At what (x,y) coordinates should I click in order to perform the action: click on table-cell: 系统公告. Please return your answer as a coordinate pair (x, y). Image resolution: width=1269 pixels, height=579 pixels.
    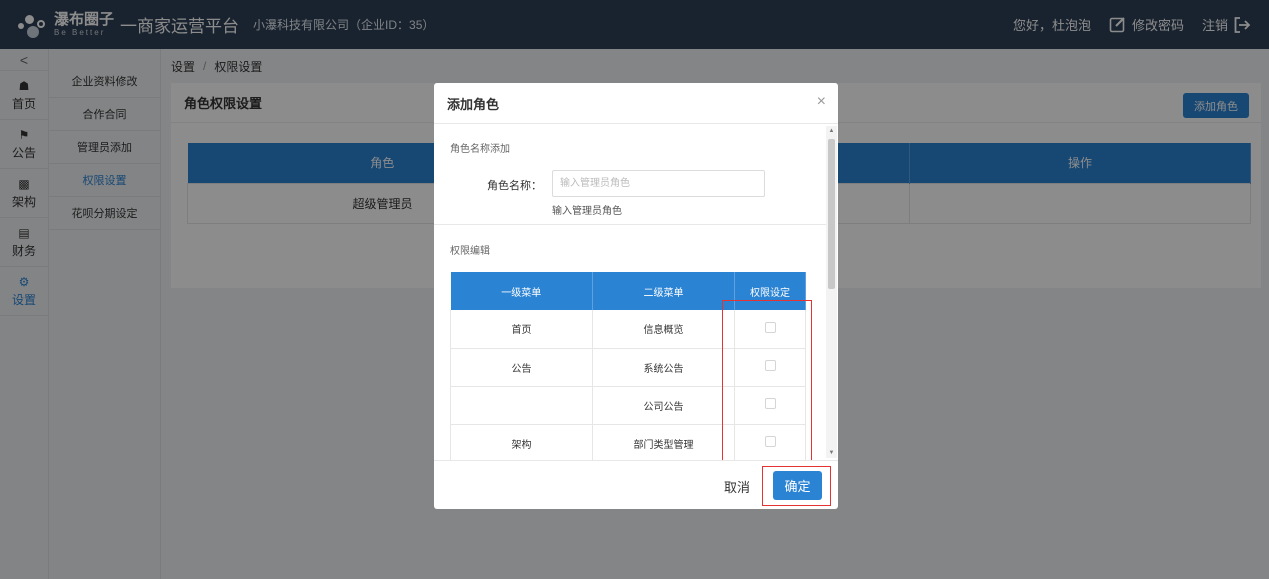
    Looking at the image, I should click on (663, 367).